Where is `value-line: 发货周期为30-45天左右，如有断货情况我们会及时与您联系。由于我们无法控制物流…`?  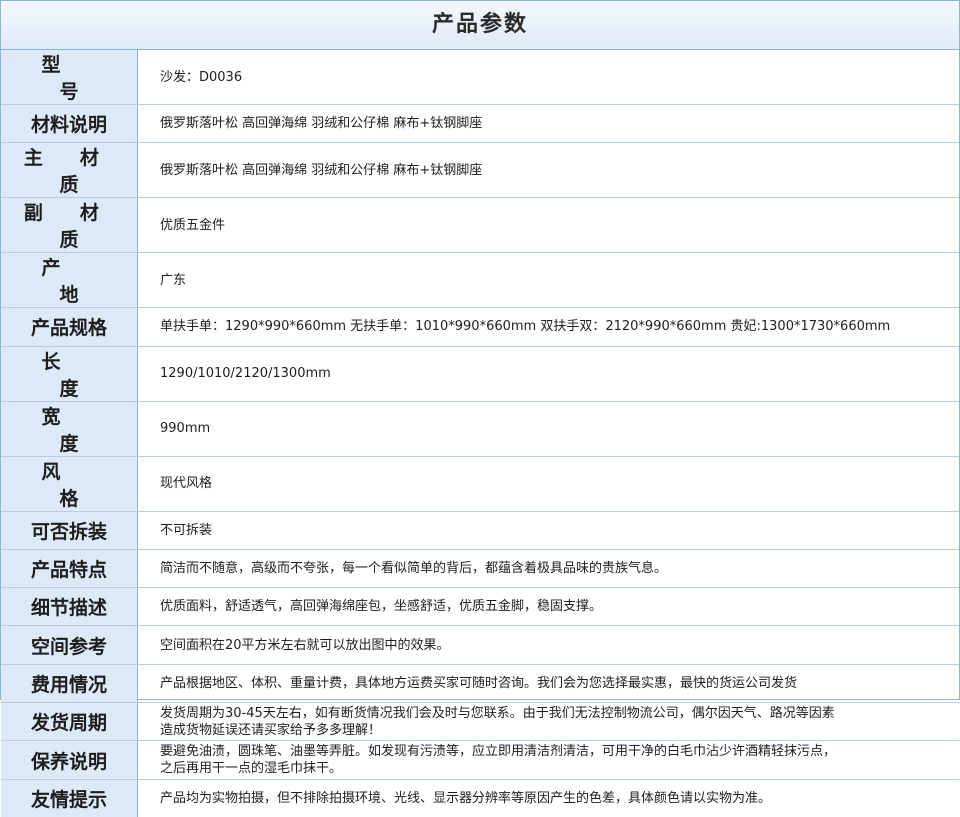 value-line: 发货周期为30-45天左右，如有断货情况我们会及时与您联系。由于我们无法控制物流… is located at coordinates (497, 713).